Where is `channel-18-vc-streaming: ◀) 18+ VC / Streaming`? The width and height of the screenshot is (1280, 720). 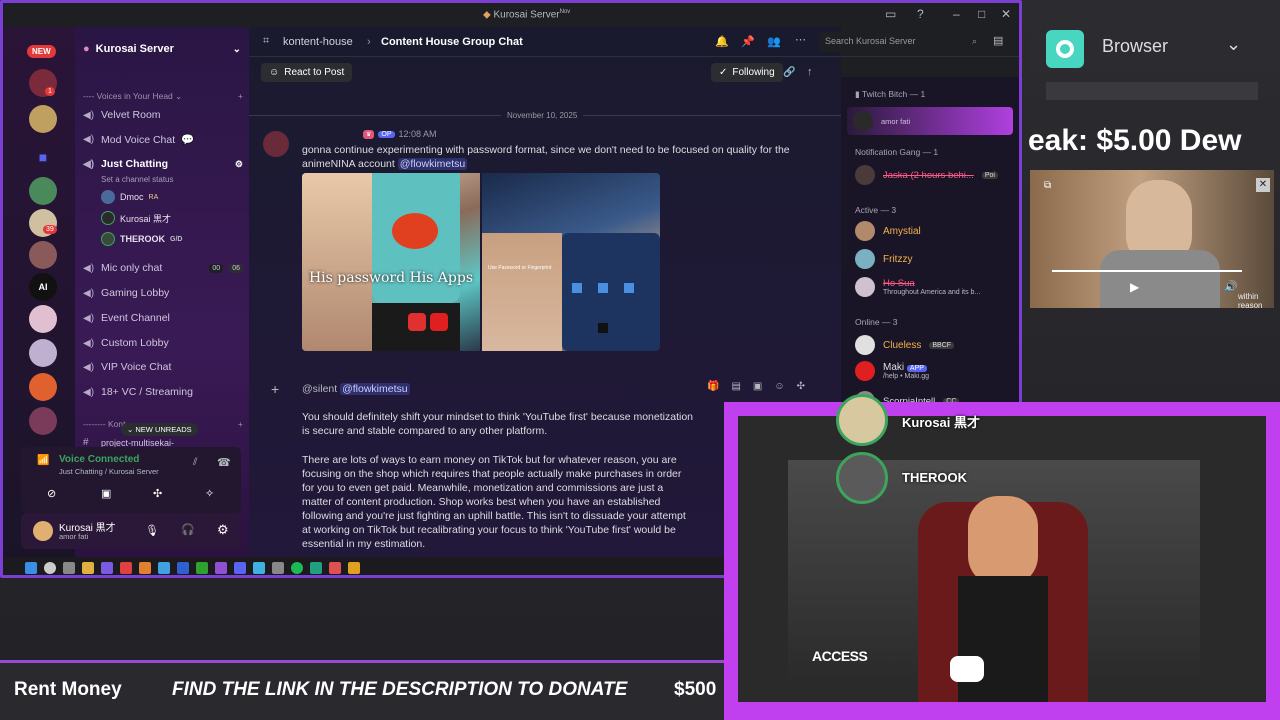
channel-18-vc-streaming: ◀) 18+ VC / Streaming is located at coordinates (163, 392).